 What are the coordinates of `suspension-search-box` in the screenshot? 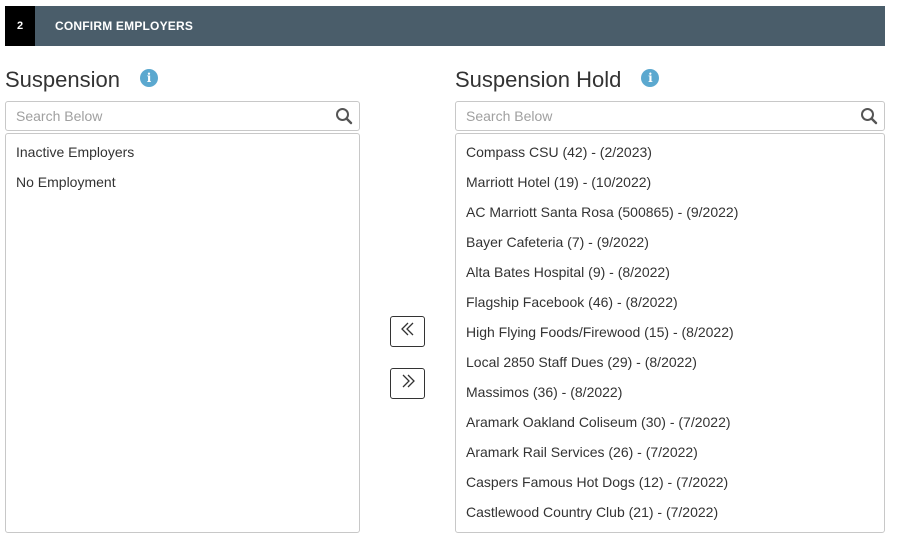 It's located at (182, 116).